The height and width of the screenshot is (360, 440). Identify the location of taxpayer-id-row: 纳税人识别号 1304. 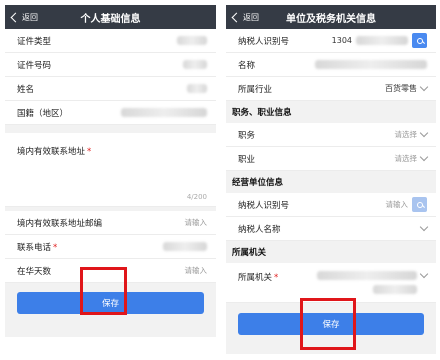
(331, 41).